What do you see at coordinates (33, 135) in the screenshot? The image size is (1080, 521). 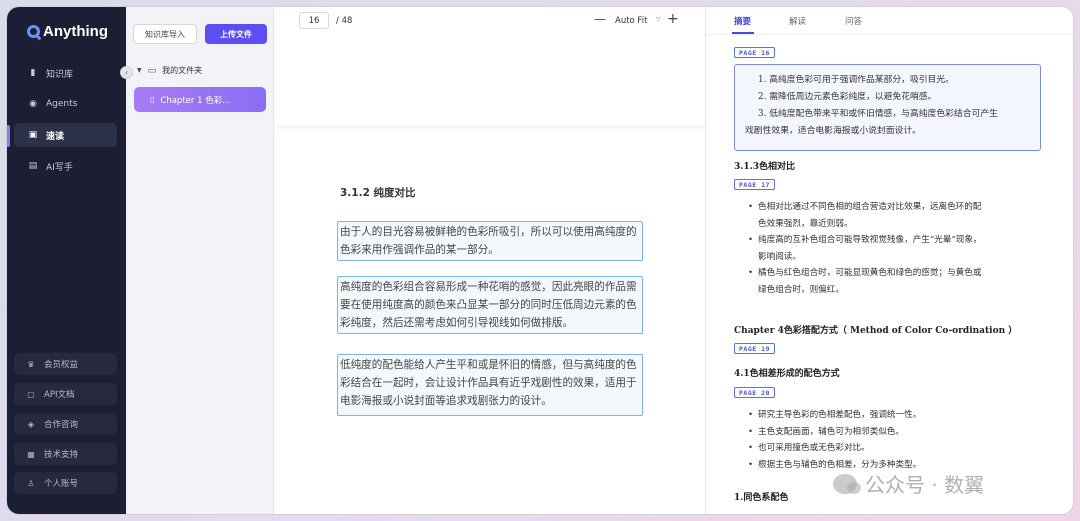 I see `reader-icon: ▣` at bounding box center [33, 135].